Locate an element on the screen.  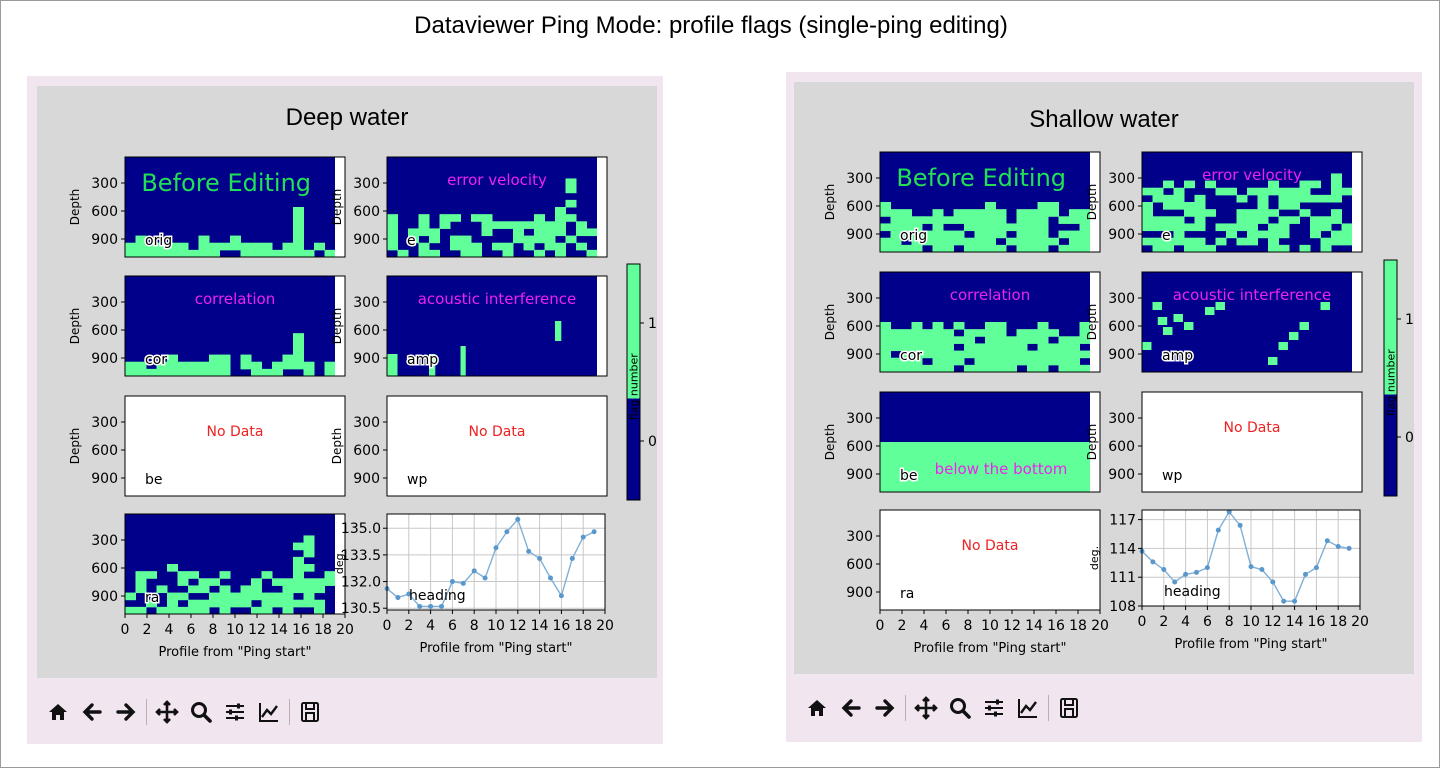
subplot-tag: cor is located at coordinates (156, 360).